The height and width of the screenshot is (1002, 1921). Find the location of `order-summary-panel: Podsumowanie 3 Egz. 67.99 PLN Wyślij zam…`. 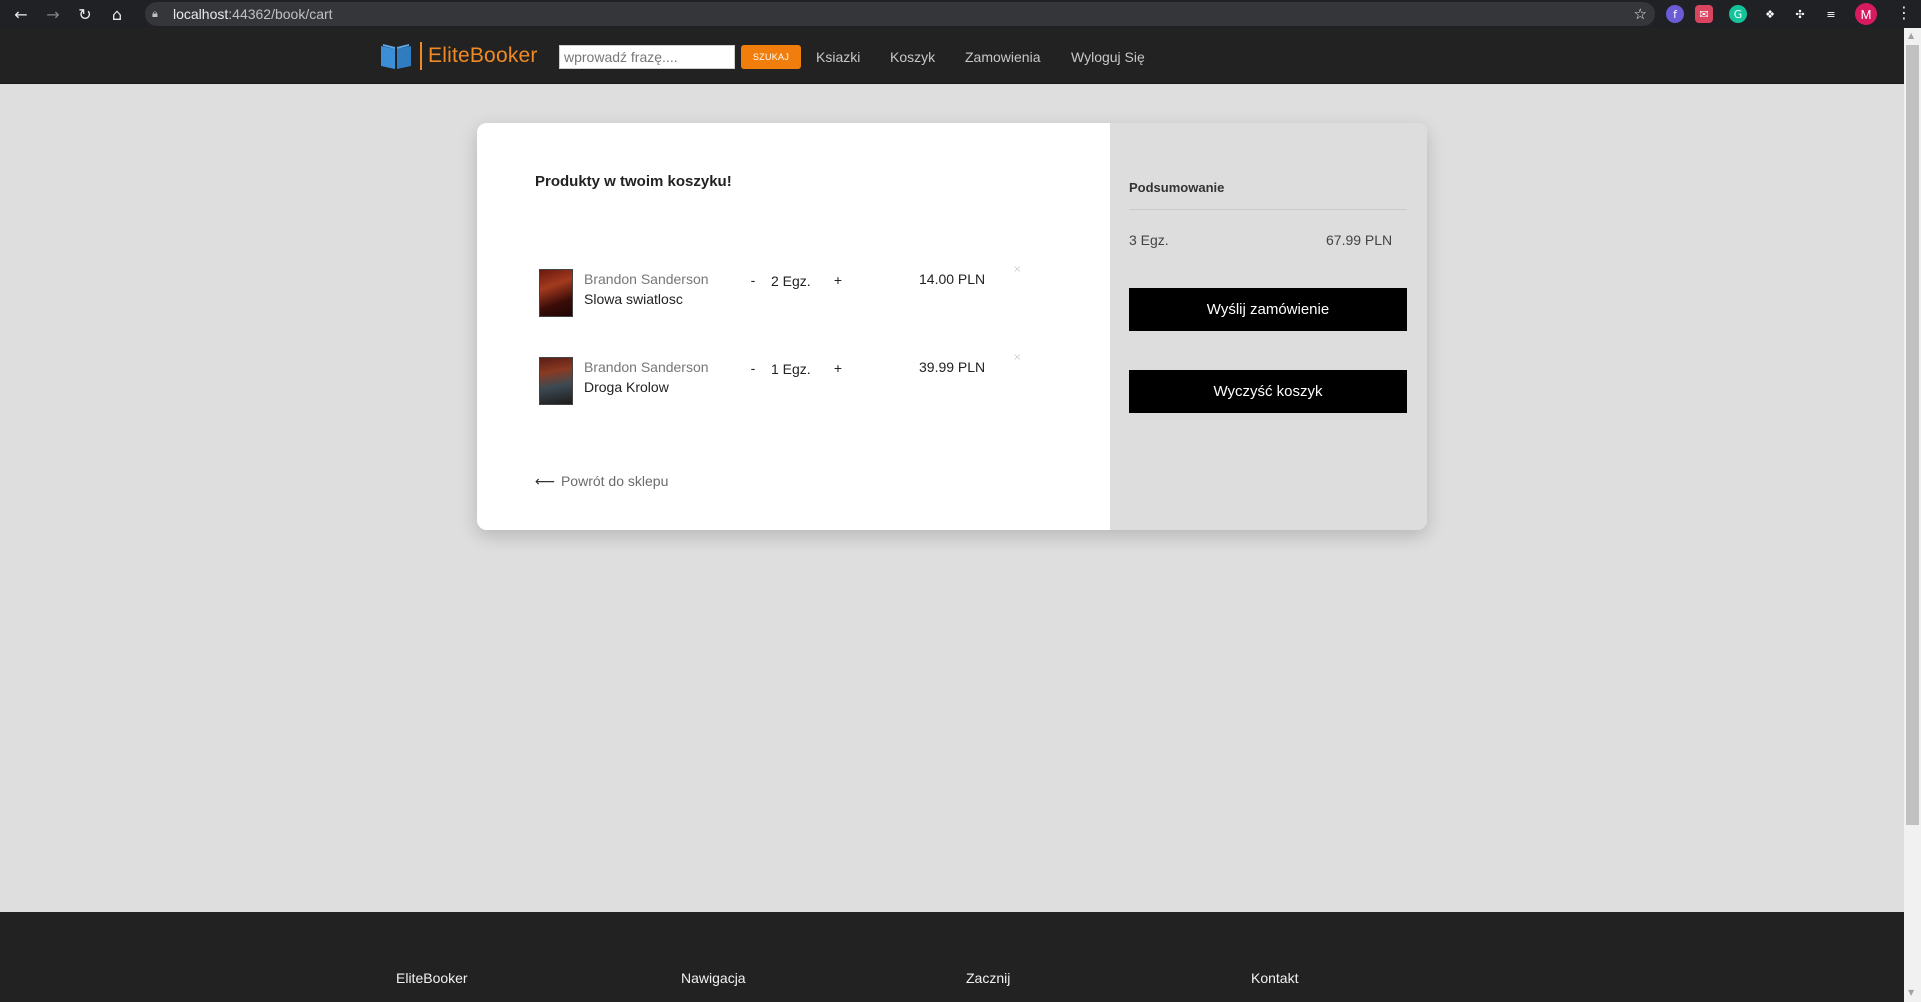

order-summary-panel: Podsumowanie 3 Egz. 67.99 PLN Wyślij zam… is located at coordinates (1268, 326).